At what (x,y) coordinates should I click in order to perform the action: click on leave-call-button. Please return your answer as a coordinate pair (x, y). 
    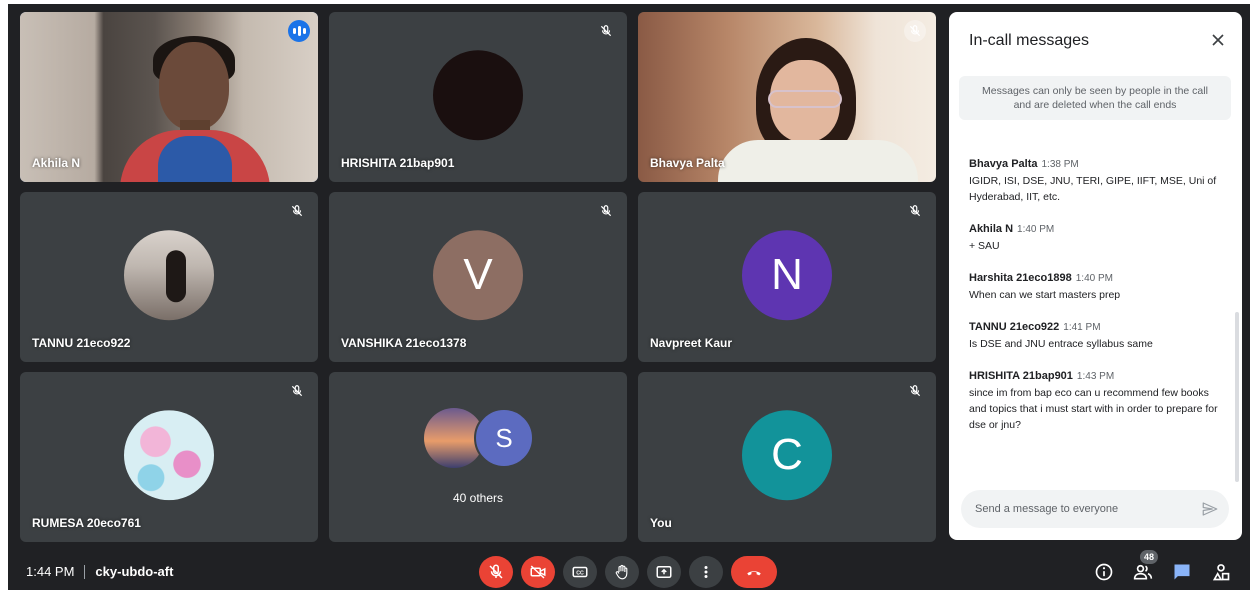
    Looking at the image, I should click on (754, 572).